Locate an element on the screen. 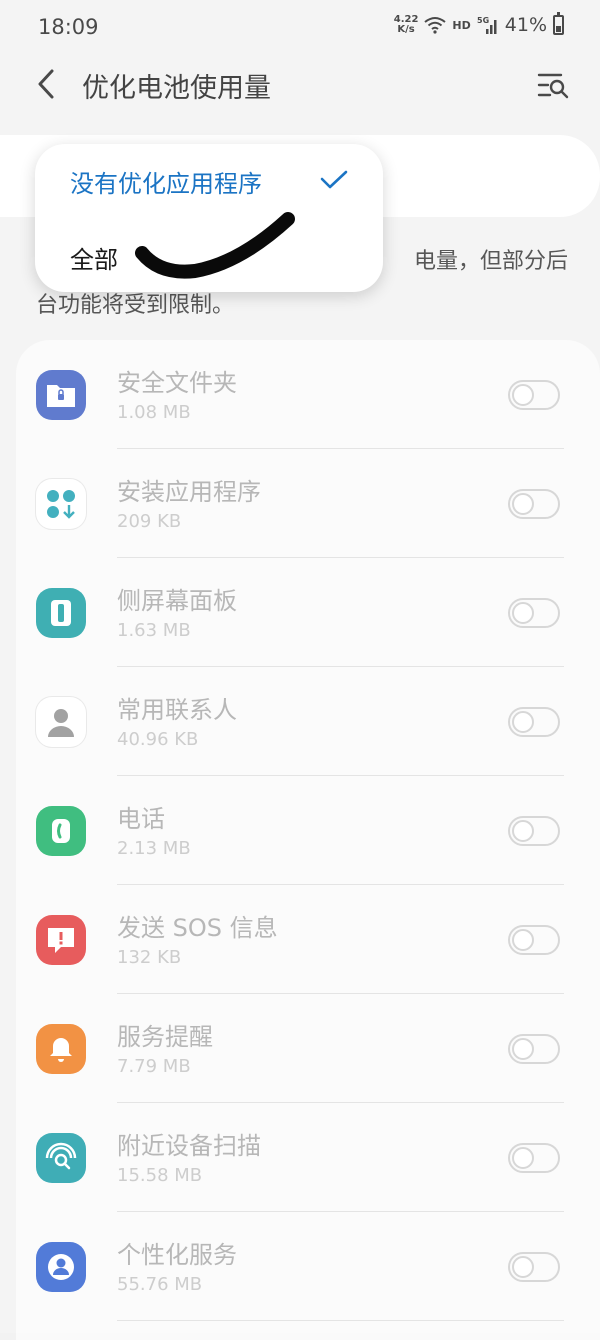 Image resolution: width=600 pixels, height=1340 pixels. app-size: 2.13 MB is located at coordinates (154, 848).